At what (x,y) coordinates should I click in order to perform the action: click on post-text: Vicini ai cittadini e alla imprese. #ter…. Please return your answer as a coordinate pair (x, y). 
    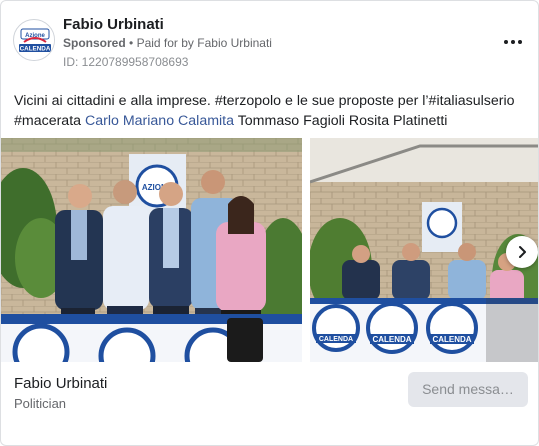
    Looking at the image, I should click on (271, 111).